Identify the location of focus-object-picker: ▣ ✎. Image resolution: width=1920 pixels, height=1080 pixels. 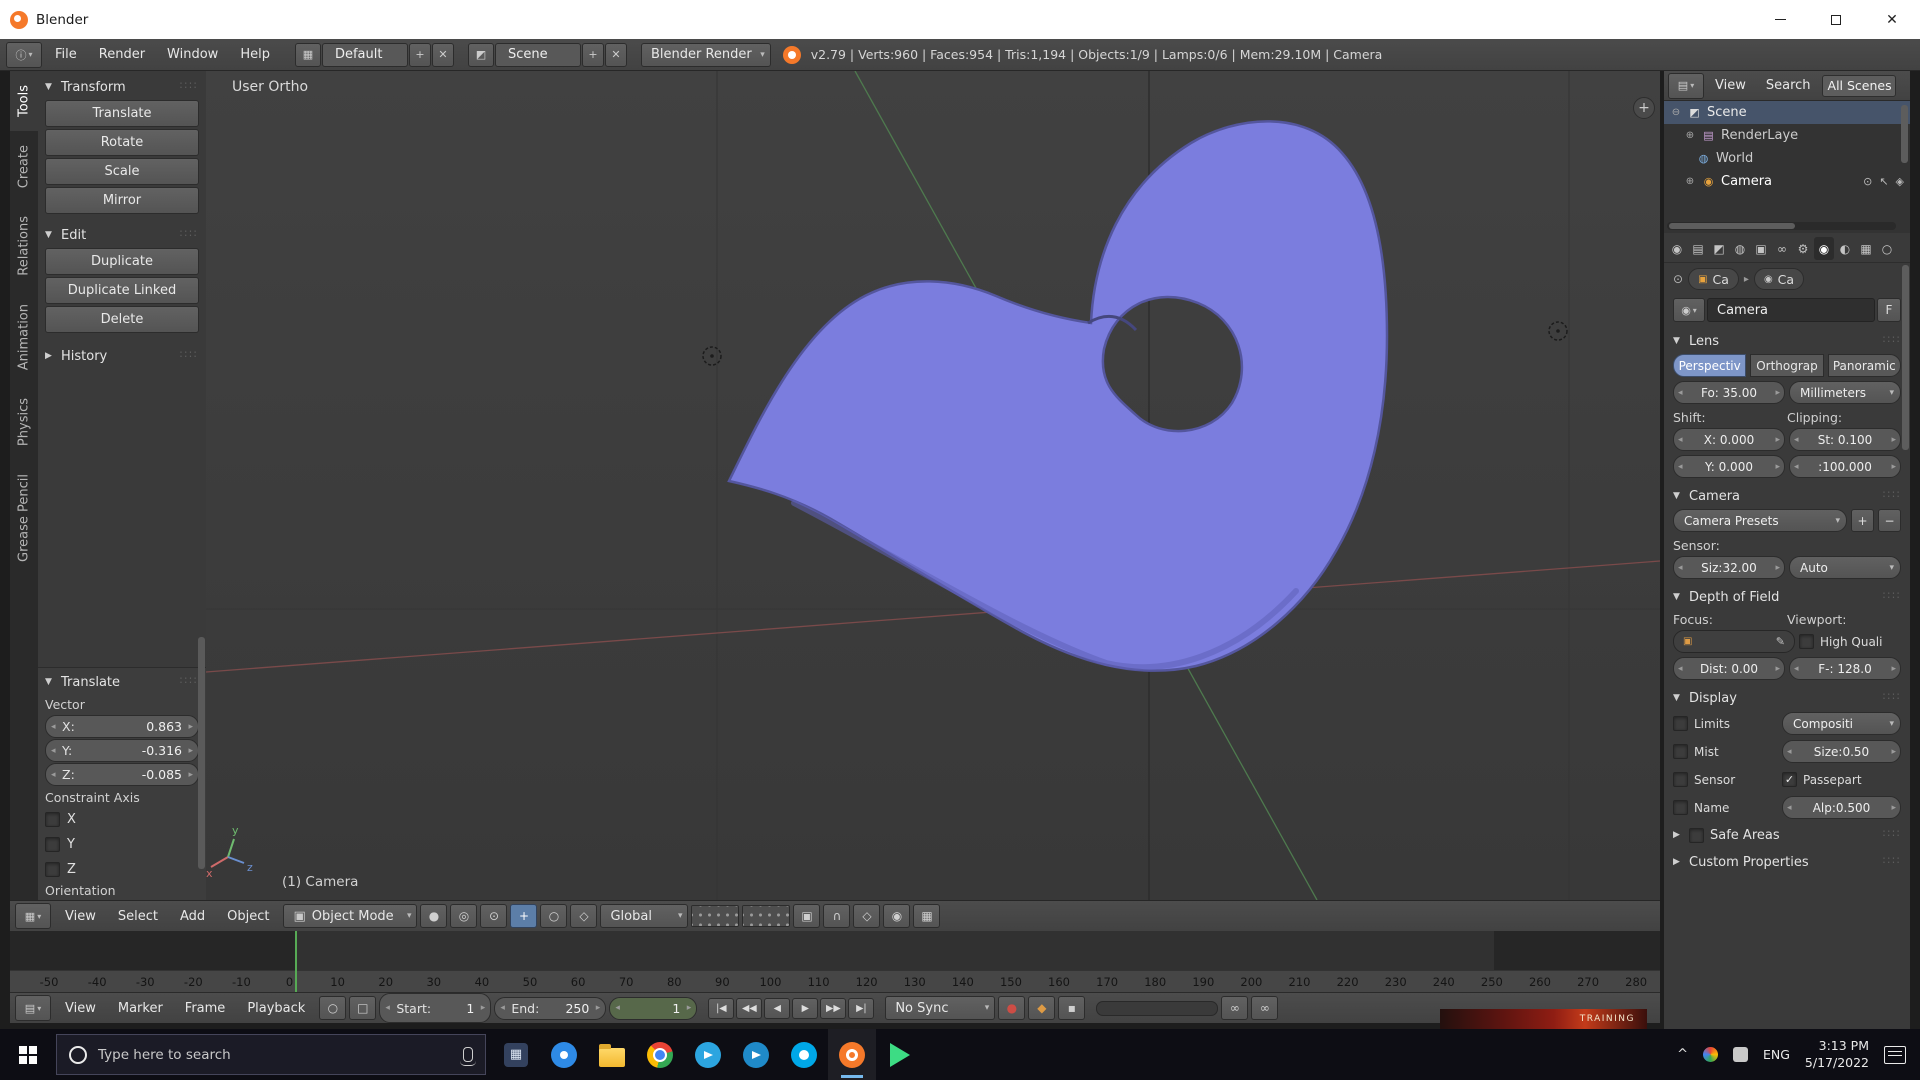
(1734, 641).